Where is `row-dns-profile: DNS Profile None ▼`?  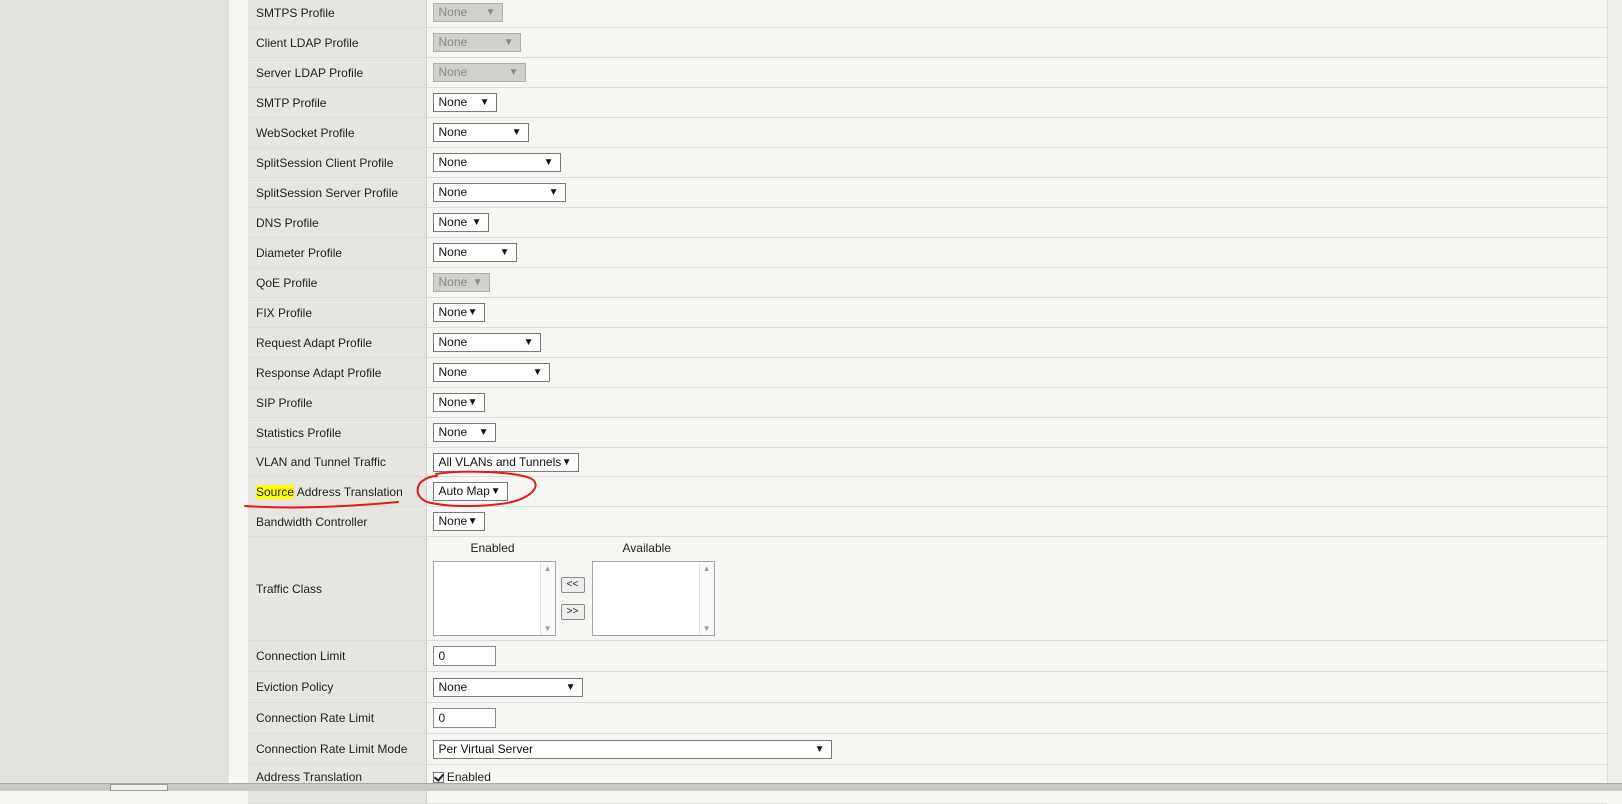 row-dns-profile: DNS Profile None ▼ is located at coordinates (927, 222).